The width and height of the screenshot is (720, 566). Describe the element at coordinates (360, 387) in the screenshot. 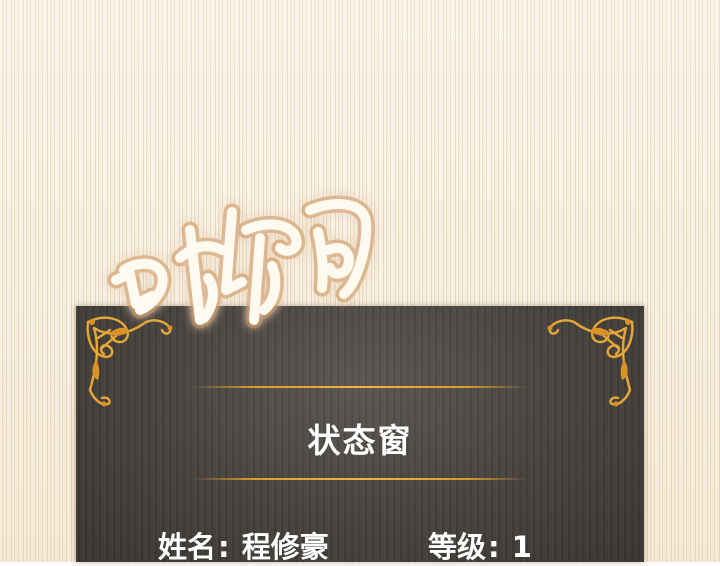

I see `gold-divider-top` at that location.